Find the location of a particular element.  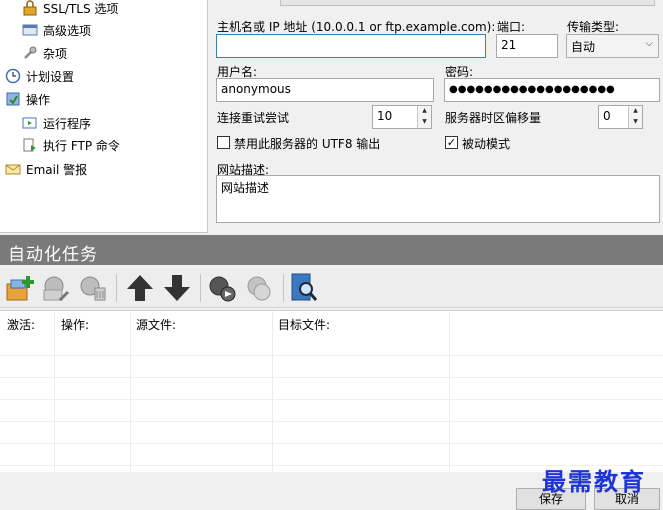

tree-item-schedule: 计划设置 is located at coordinates (39, 76).